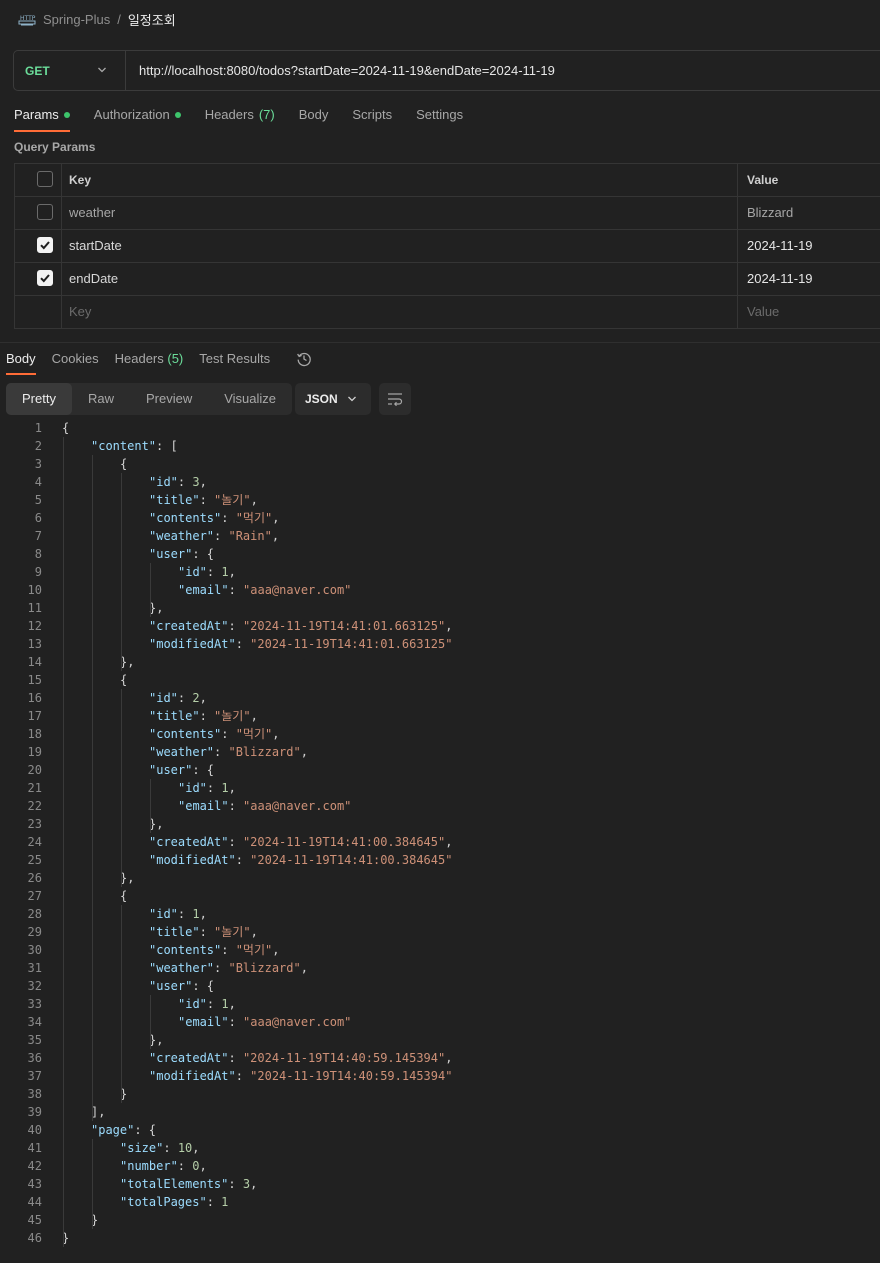 The image size is (880, 1263). Describe the element at coordinates (163, 1166) in the screenshot. I see `code-text: "number": 0,` at that location.